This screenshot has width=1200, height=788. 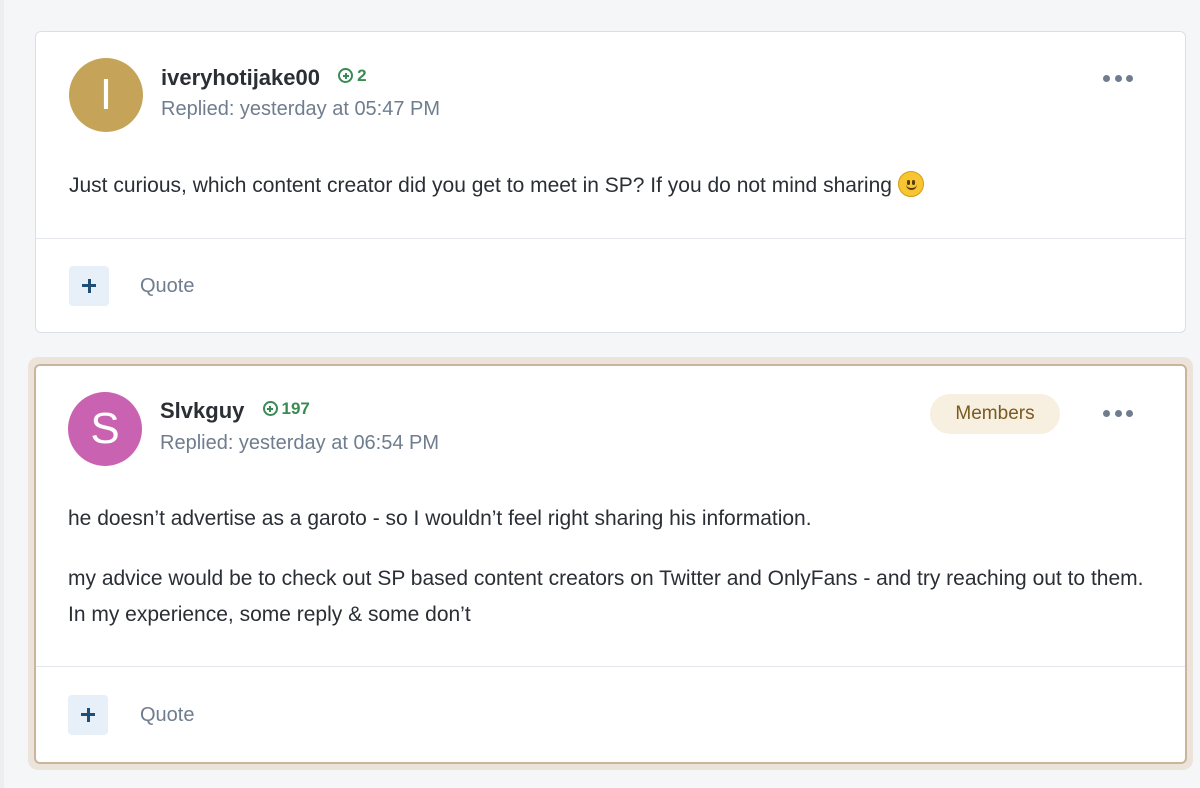 I want to click on reputation-count: 197, so click(x=295, y=408).